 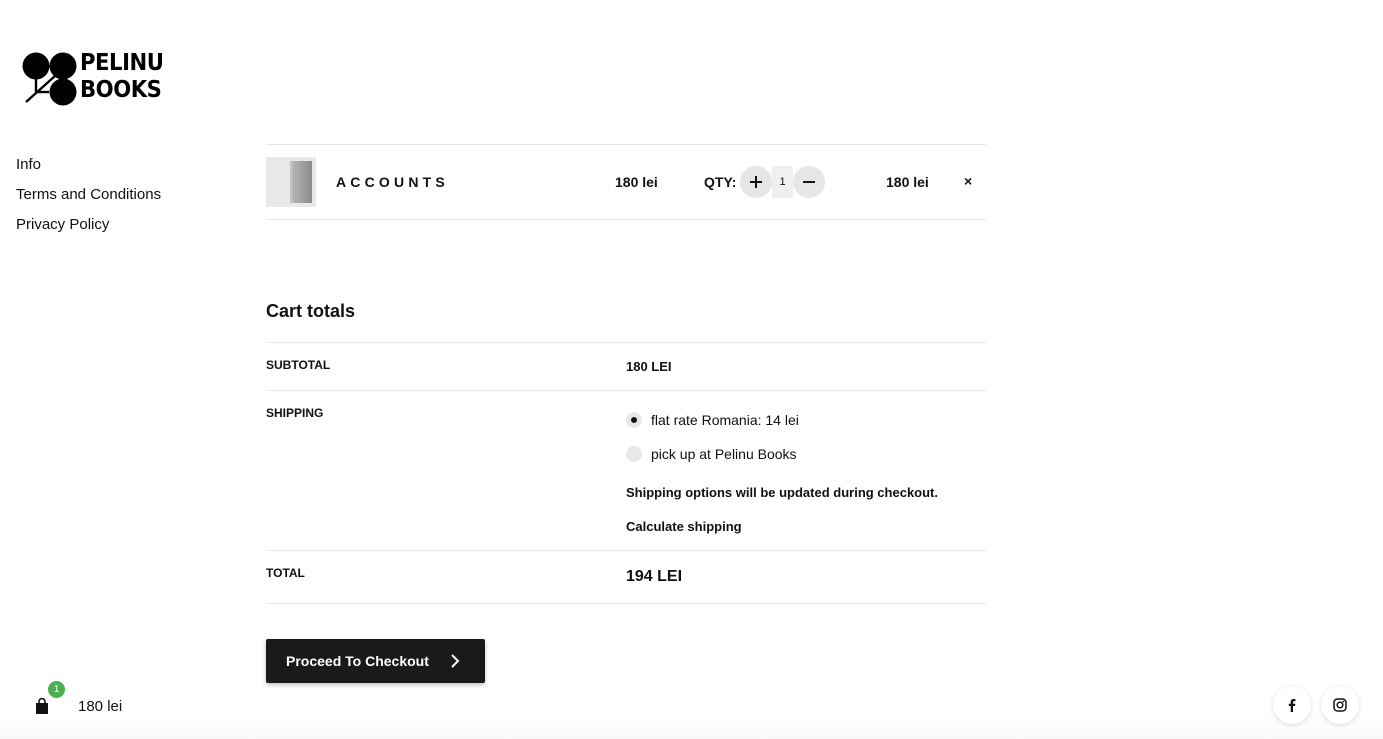 I want to click on shipping-option-flat-rate-radio, so click(x=634, y=420).